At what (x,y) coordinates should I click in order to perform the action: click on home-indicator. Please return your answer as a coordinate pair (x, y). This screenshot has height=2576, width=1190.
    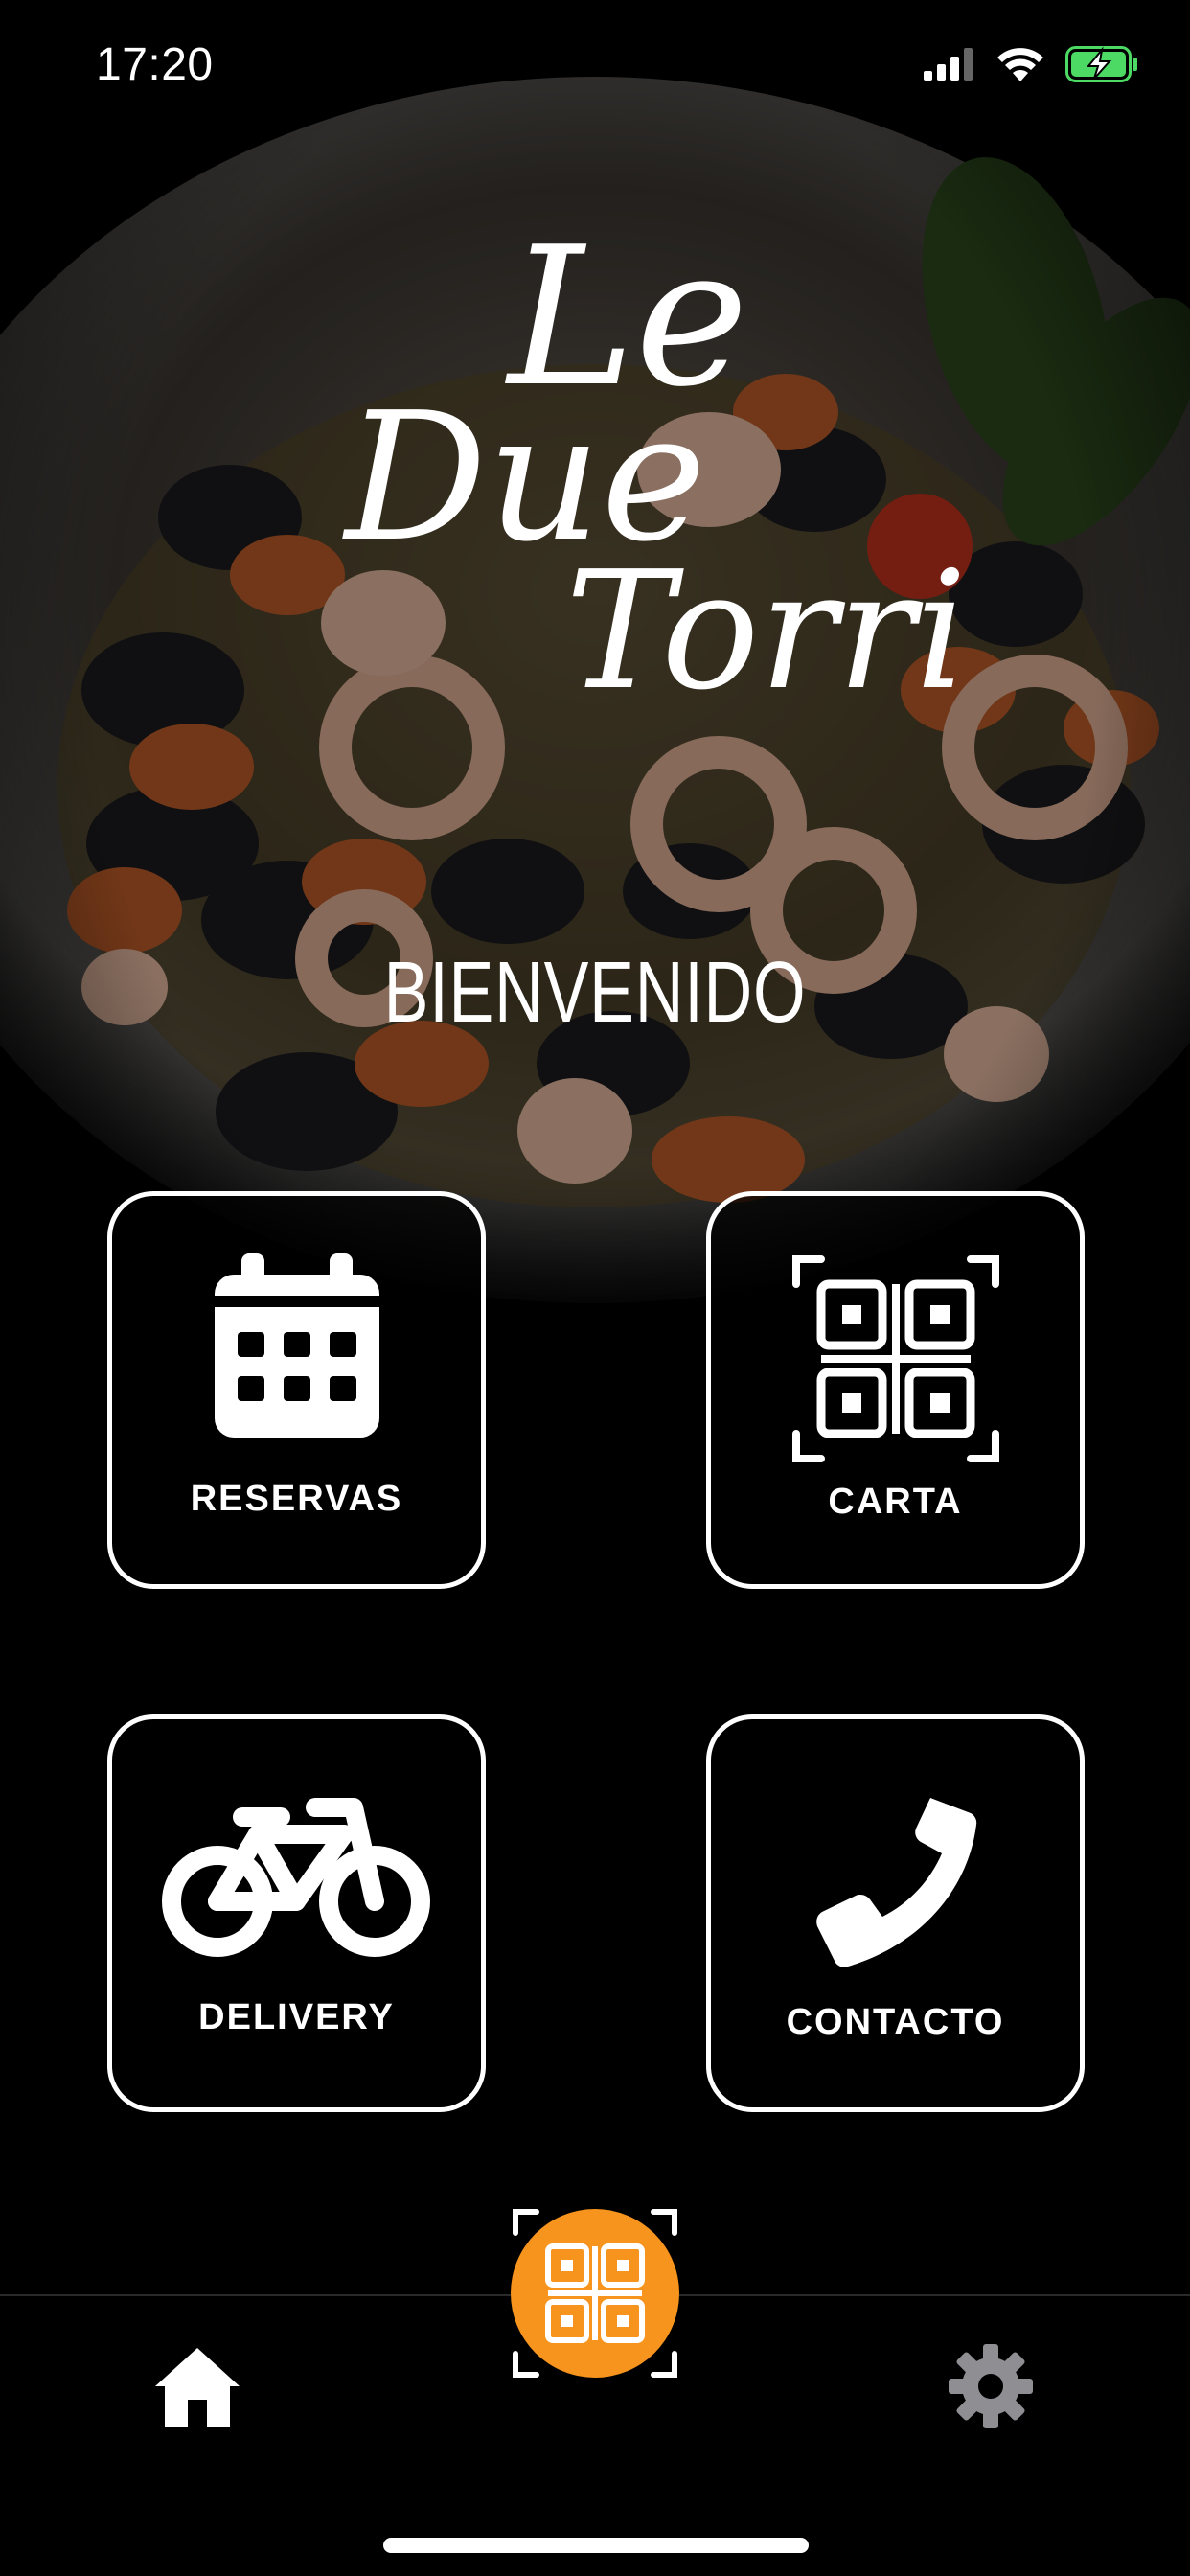
    Looking at the image, I should click on (596, 2545).